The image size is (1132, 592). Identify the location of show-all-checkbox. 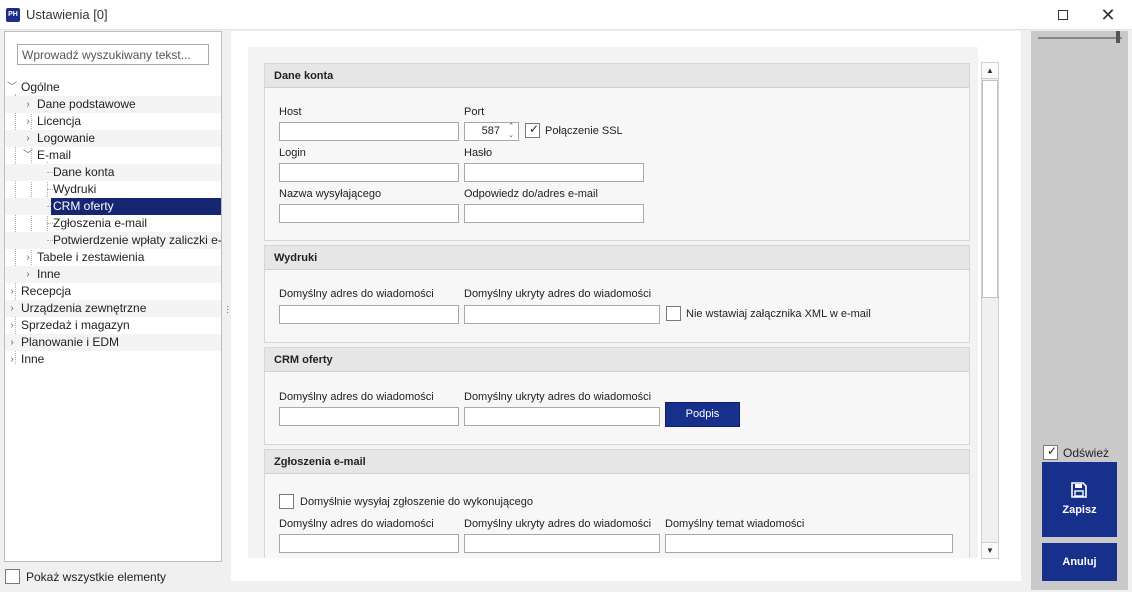
(12, 576).